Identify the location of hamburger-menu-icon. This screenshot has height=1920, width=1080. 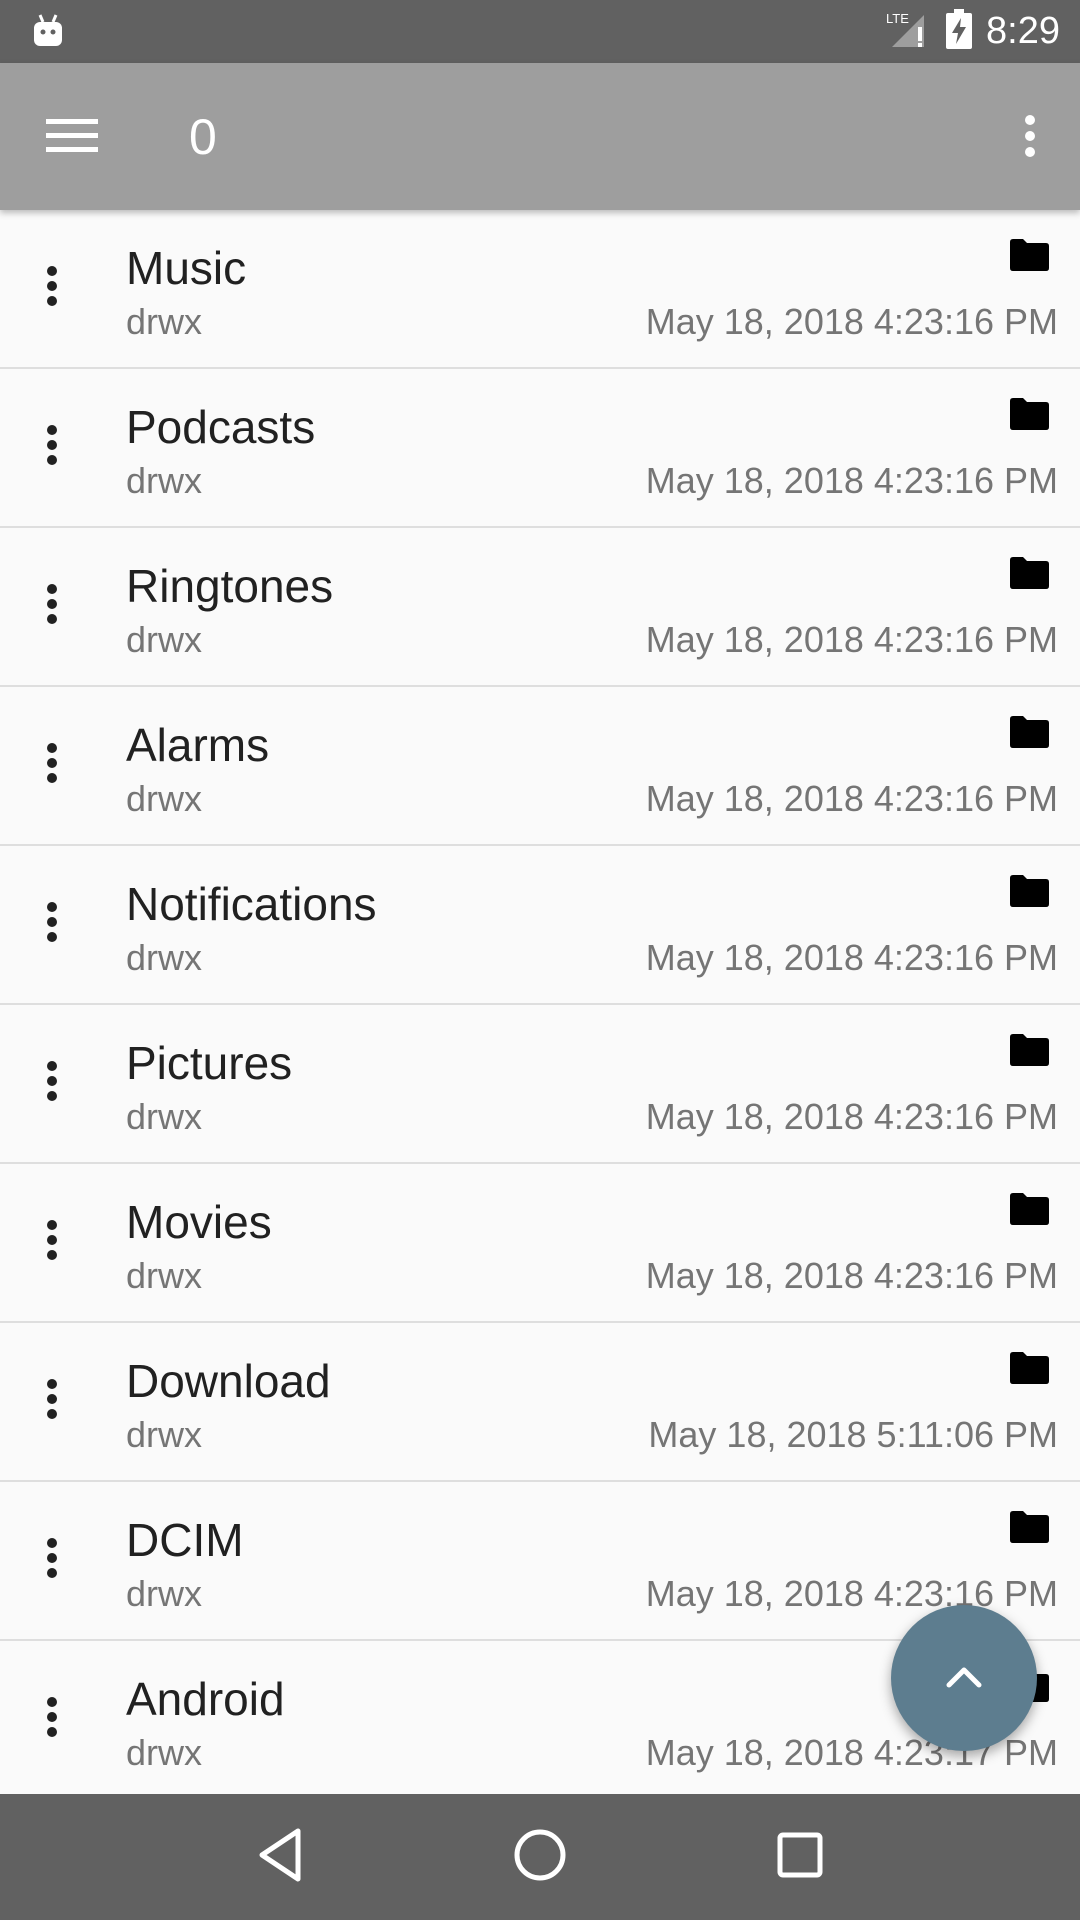
(72, 137).